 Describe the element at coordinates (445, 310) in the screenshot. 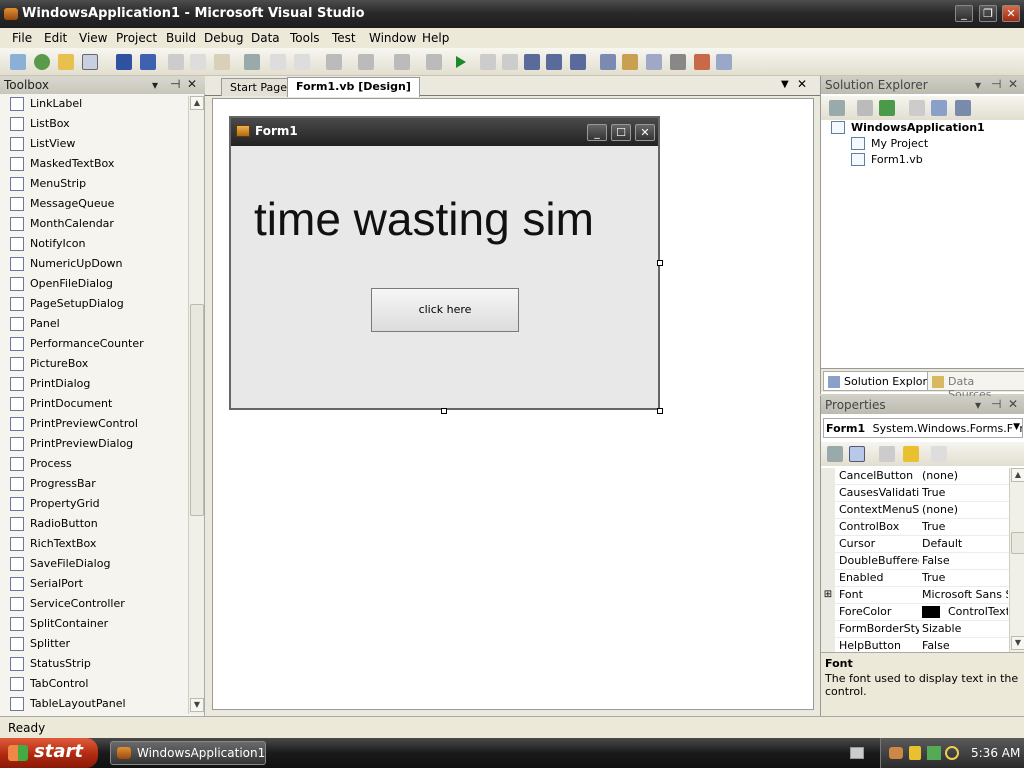

I see `click-here-button: click here` at that location.